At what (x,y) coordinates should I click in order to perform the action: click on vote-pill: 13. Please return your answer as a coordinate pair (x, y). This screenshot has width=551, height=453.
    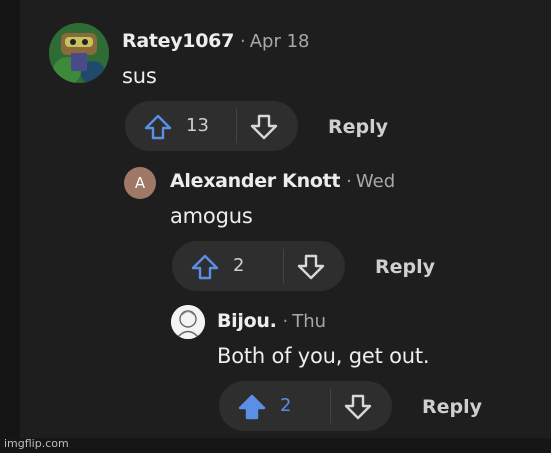
    Looking at the image, I should click on (211, 126).